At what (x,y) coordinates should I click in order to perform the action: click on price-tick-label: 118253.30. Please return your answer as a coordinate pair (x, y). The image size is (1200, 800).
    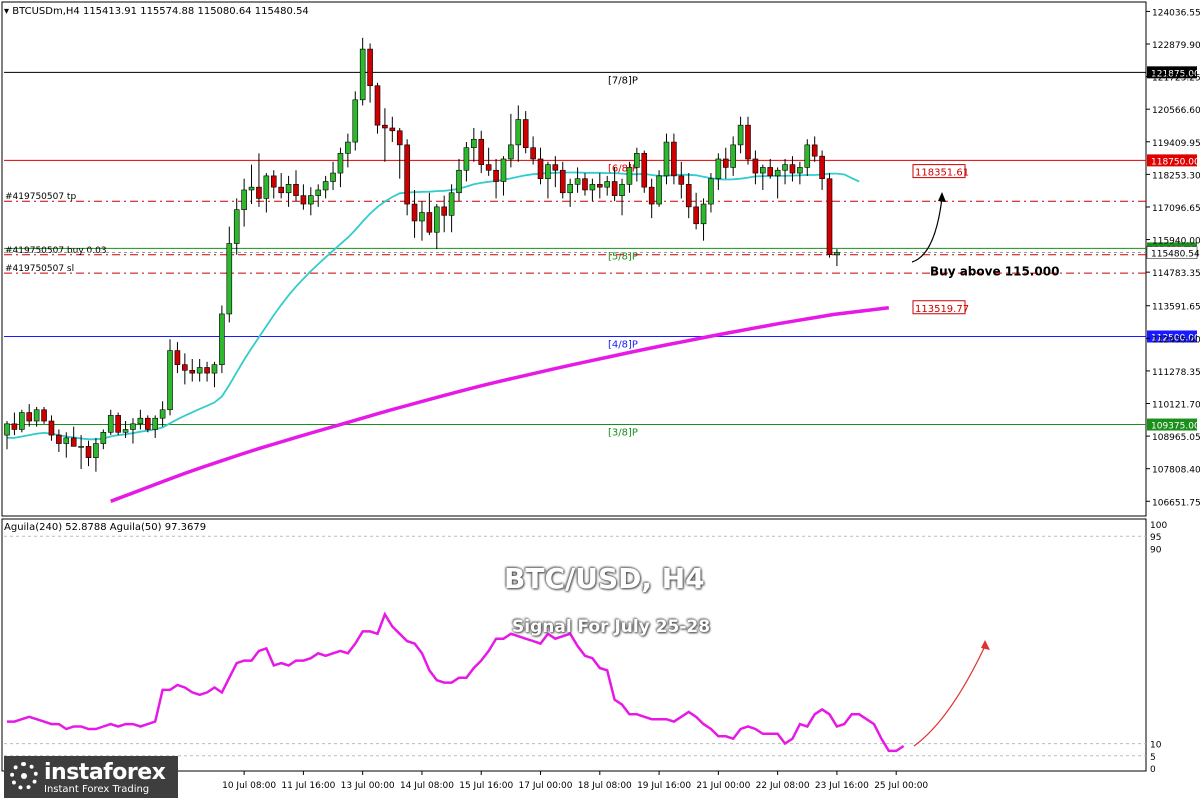
    Looking at the image, I should click on (1176, 176).